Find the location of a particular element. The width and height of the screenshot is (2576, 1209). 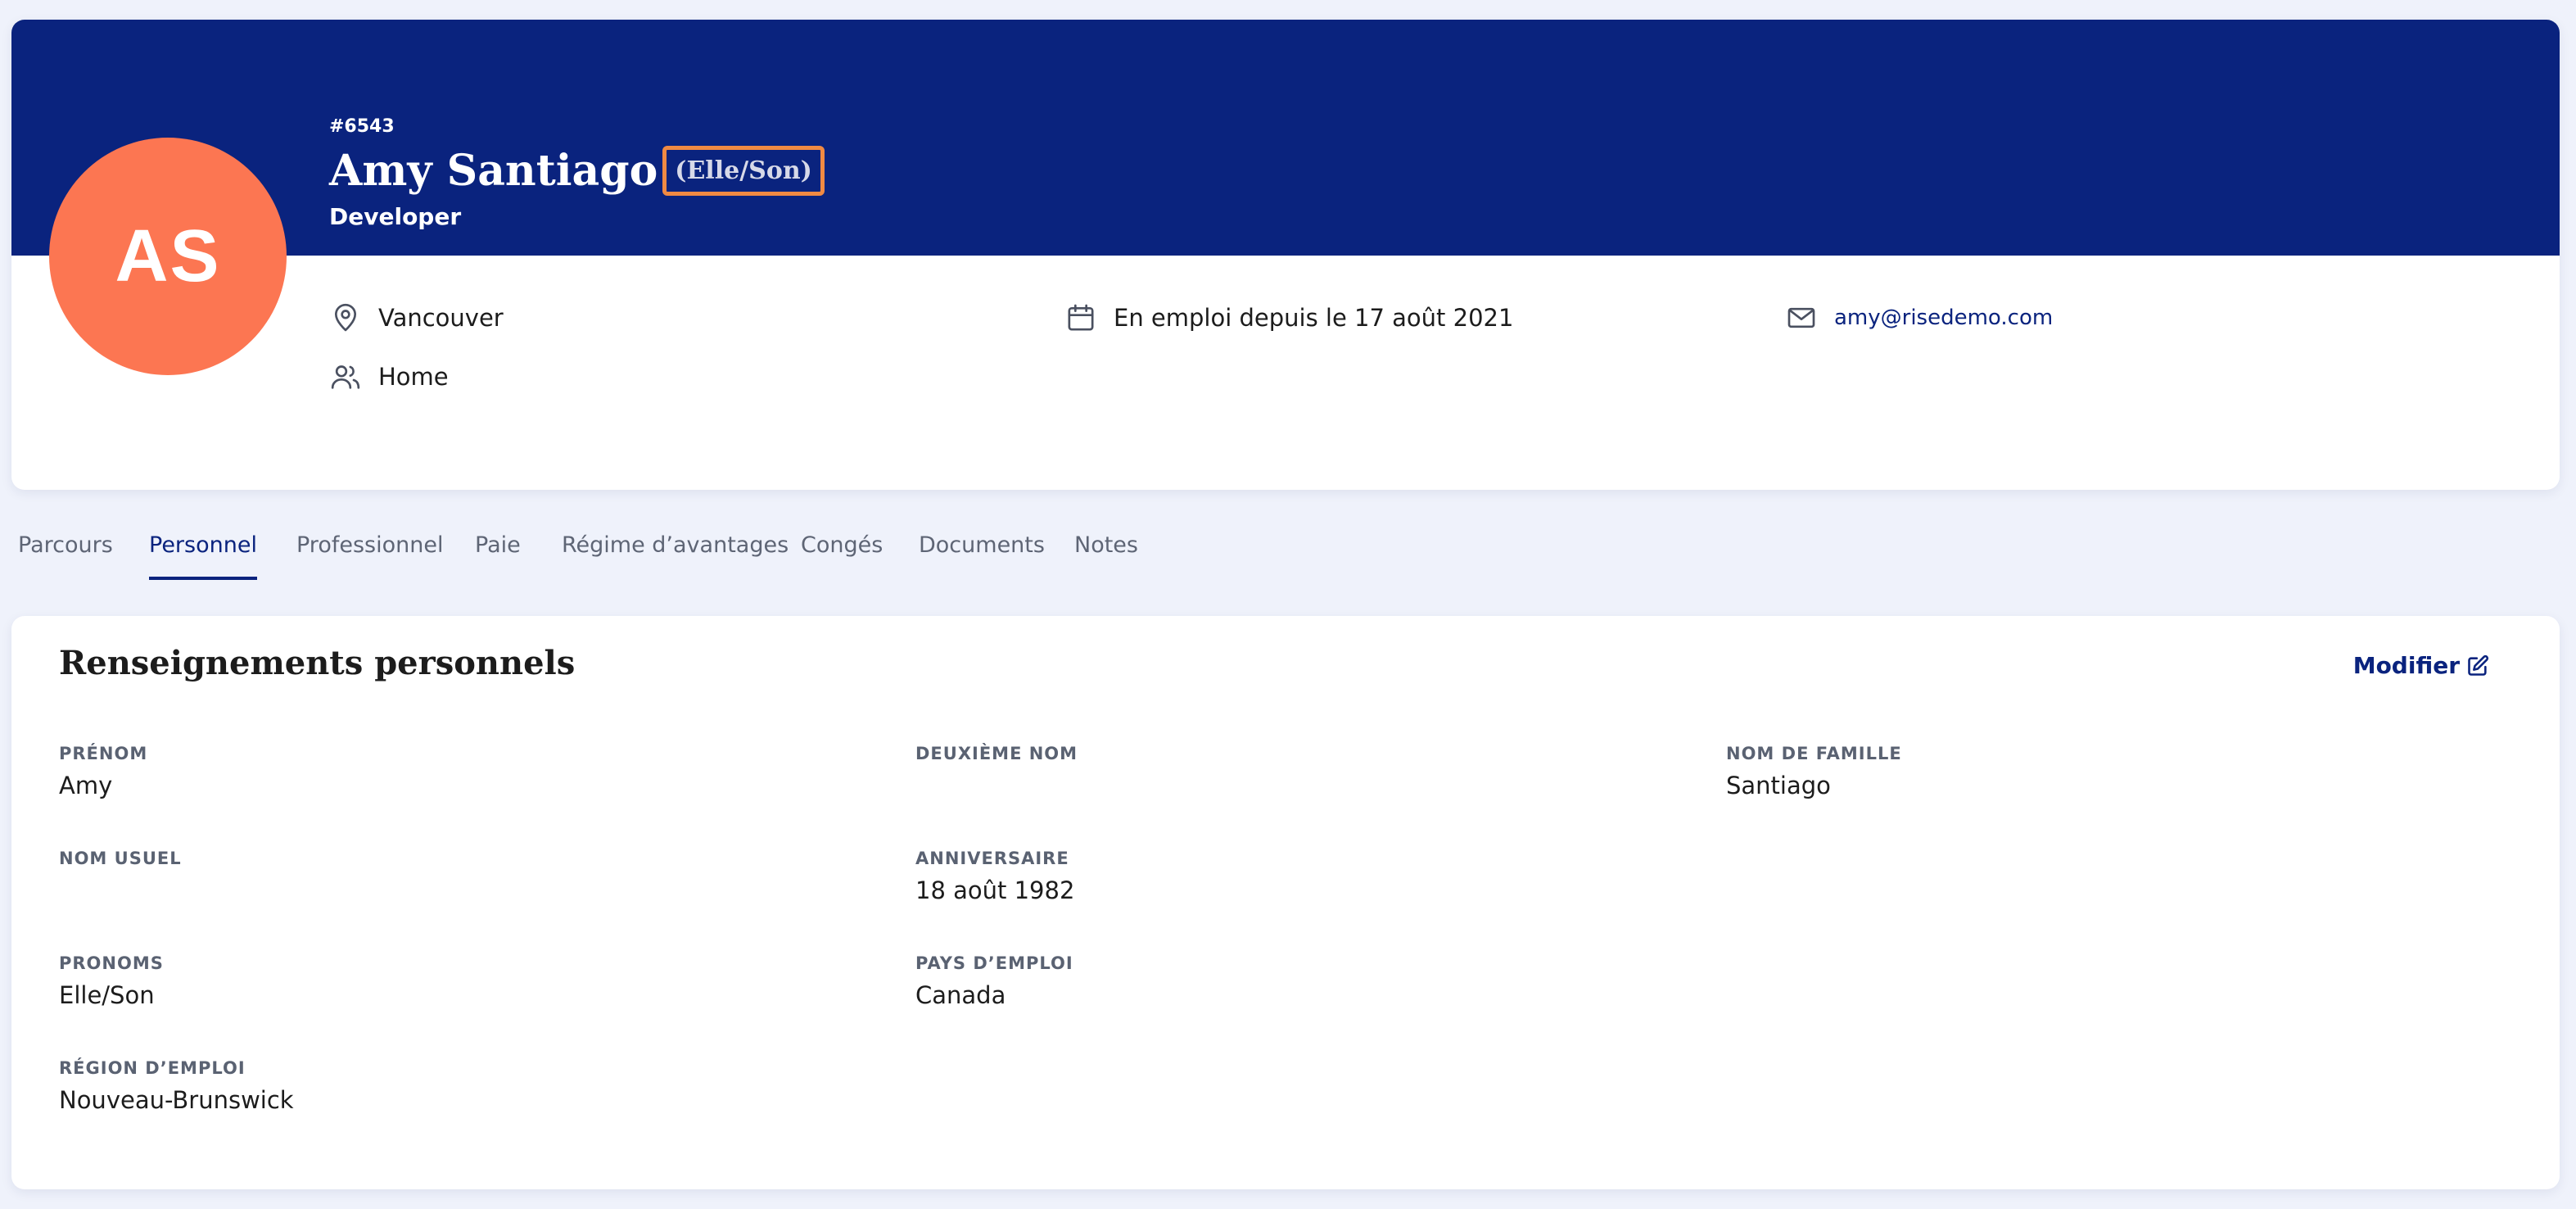

field-first-name: PRÉNOM Amy is located at coordinates (103, 772).